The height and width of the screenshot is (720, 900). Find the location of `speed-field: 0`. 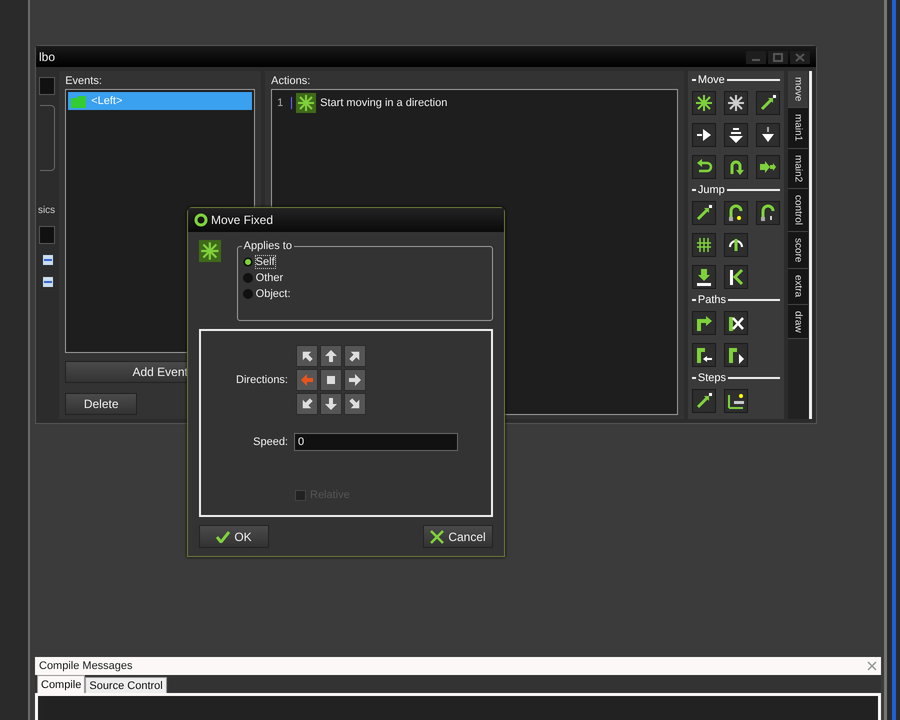

speed-field: 0 is located at coordinates (376, 442).